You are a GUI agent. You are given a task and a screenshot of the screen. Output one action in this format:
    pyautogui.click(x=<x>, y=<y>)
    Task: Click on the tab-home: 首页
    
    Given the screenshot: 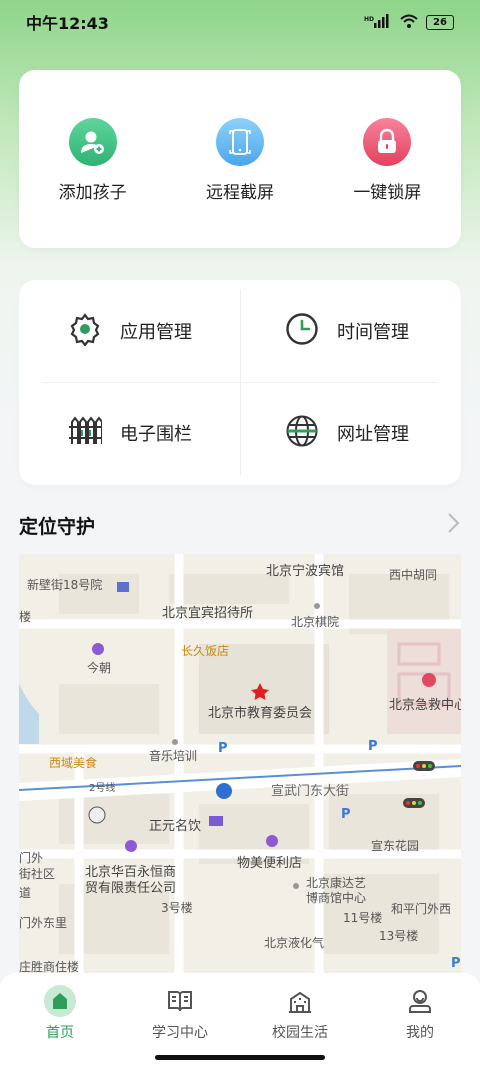 What is the action you would take?
    pyautogui.click(x=60, y=1020)
    